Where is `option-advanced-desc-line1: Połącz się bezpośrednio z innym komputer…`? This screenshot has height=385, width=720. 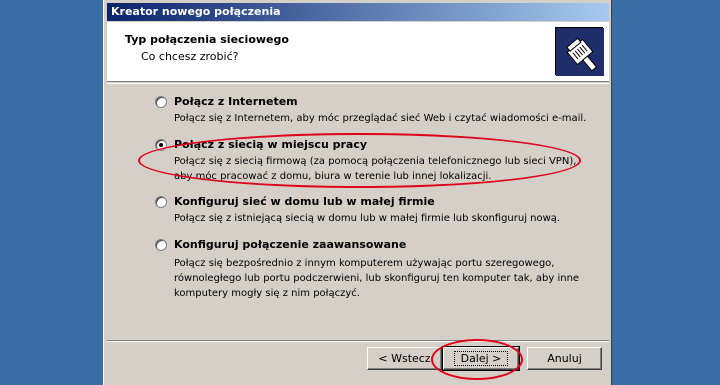
option-advanced-desc-line1: Połącz się bezpośrednio z innym komputer… is located at coordinates (364, 263).